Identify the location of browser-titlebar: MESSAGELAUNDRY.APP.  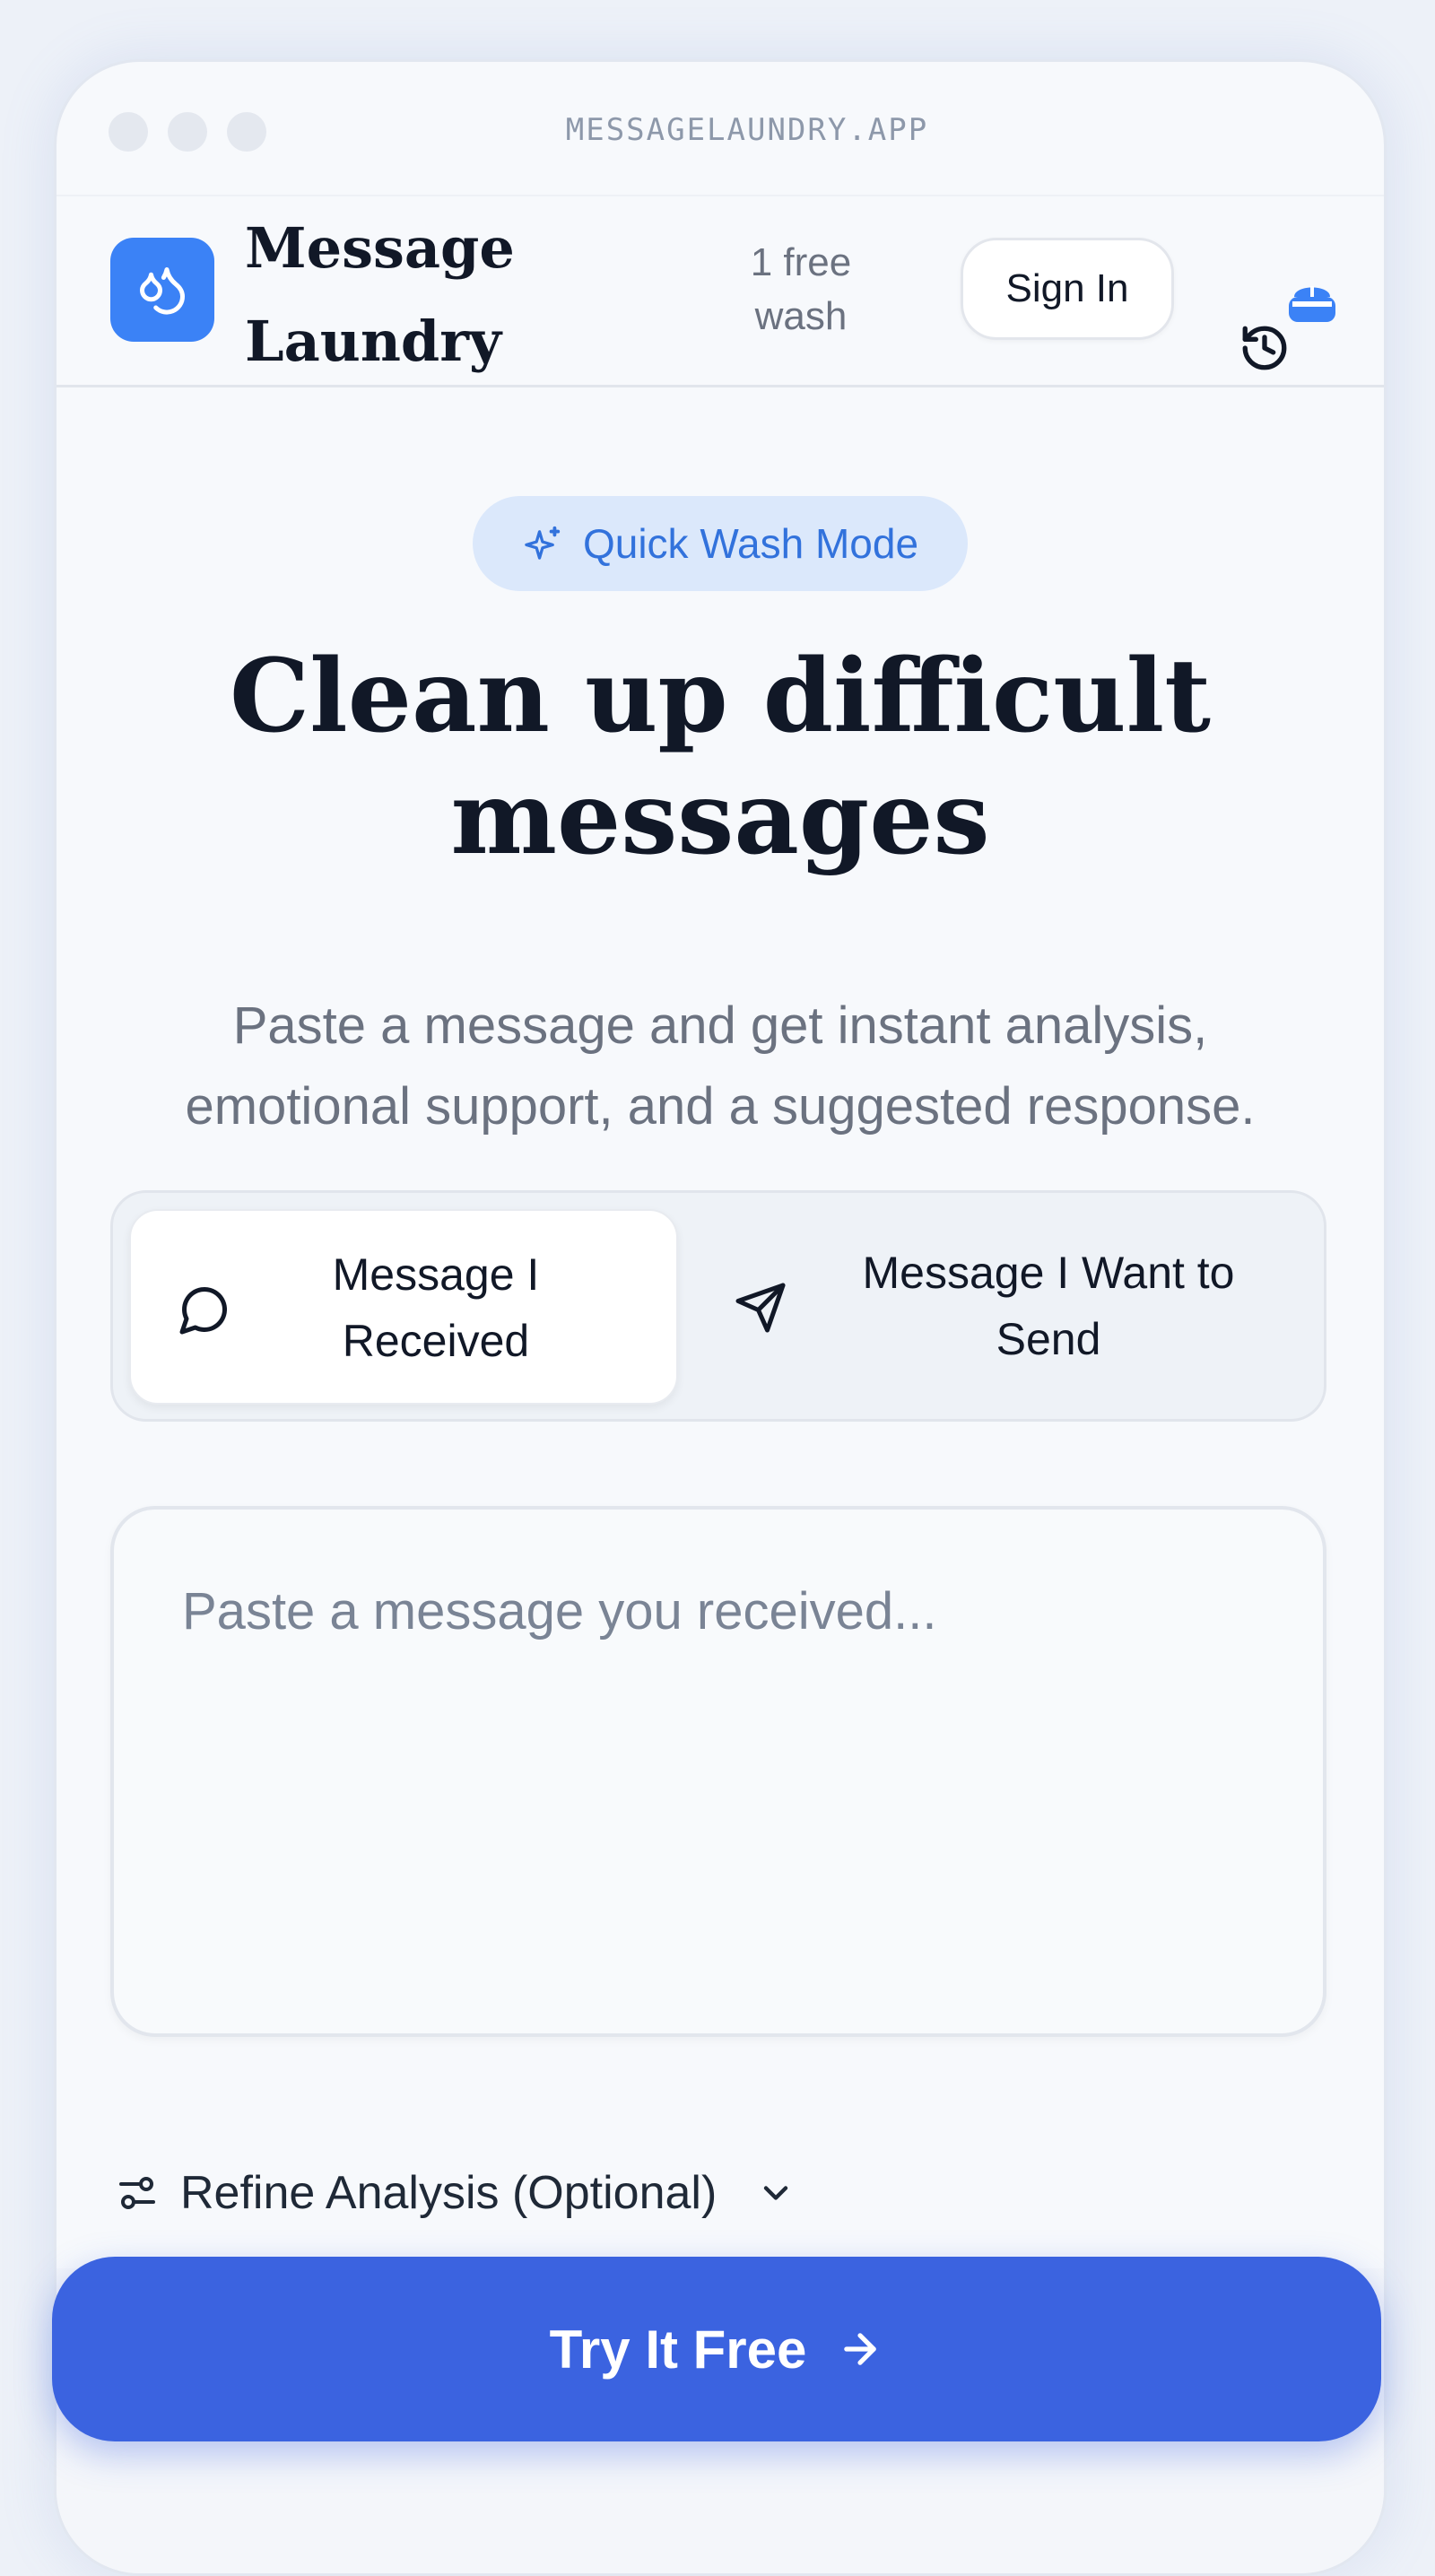
(720, 129).